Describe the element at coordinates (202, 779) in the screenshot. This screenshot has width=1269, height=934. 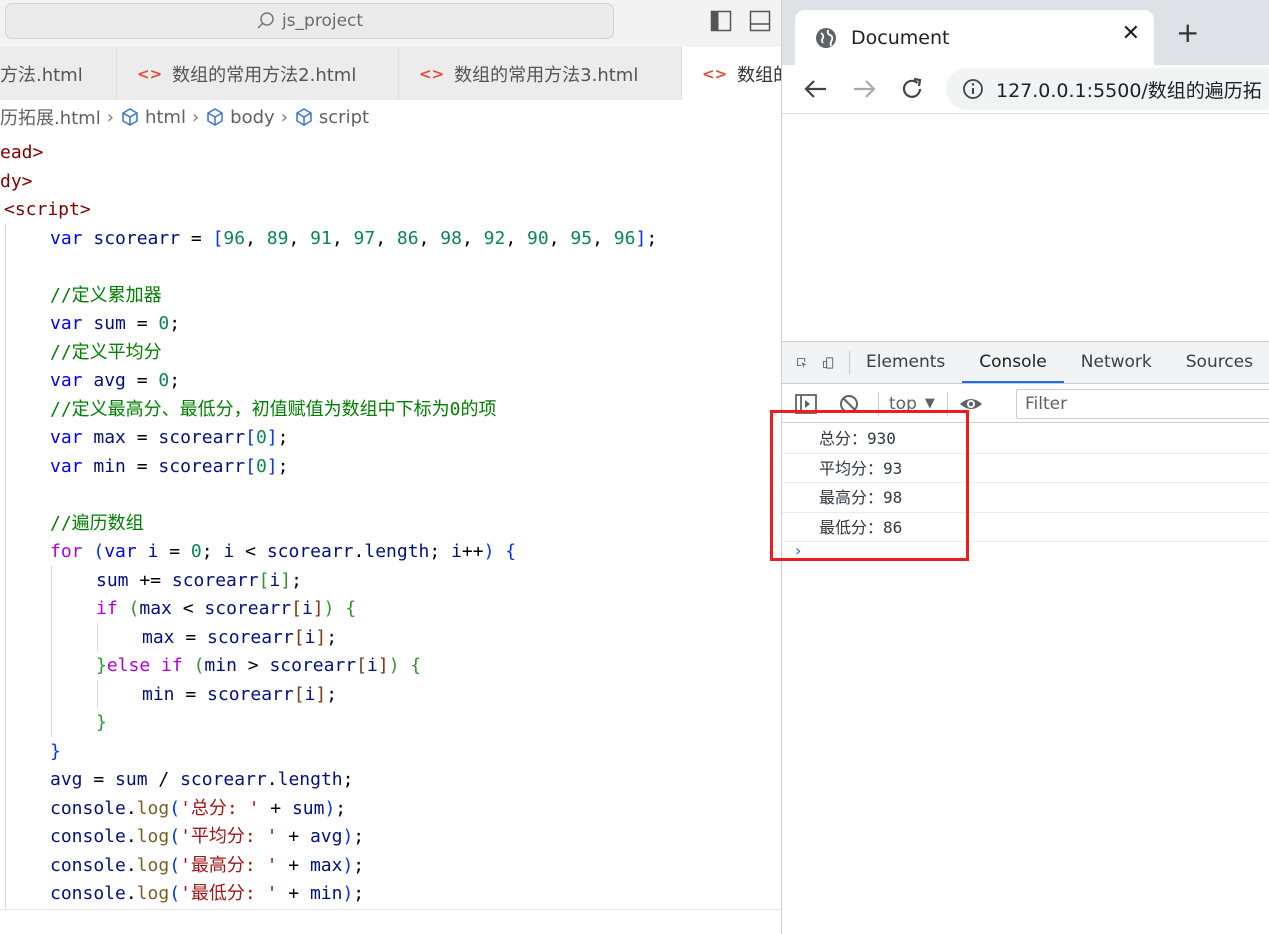
I see `code-line: avg = sum / scorearr.length;` at that location.